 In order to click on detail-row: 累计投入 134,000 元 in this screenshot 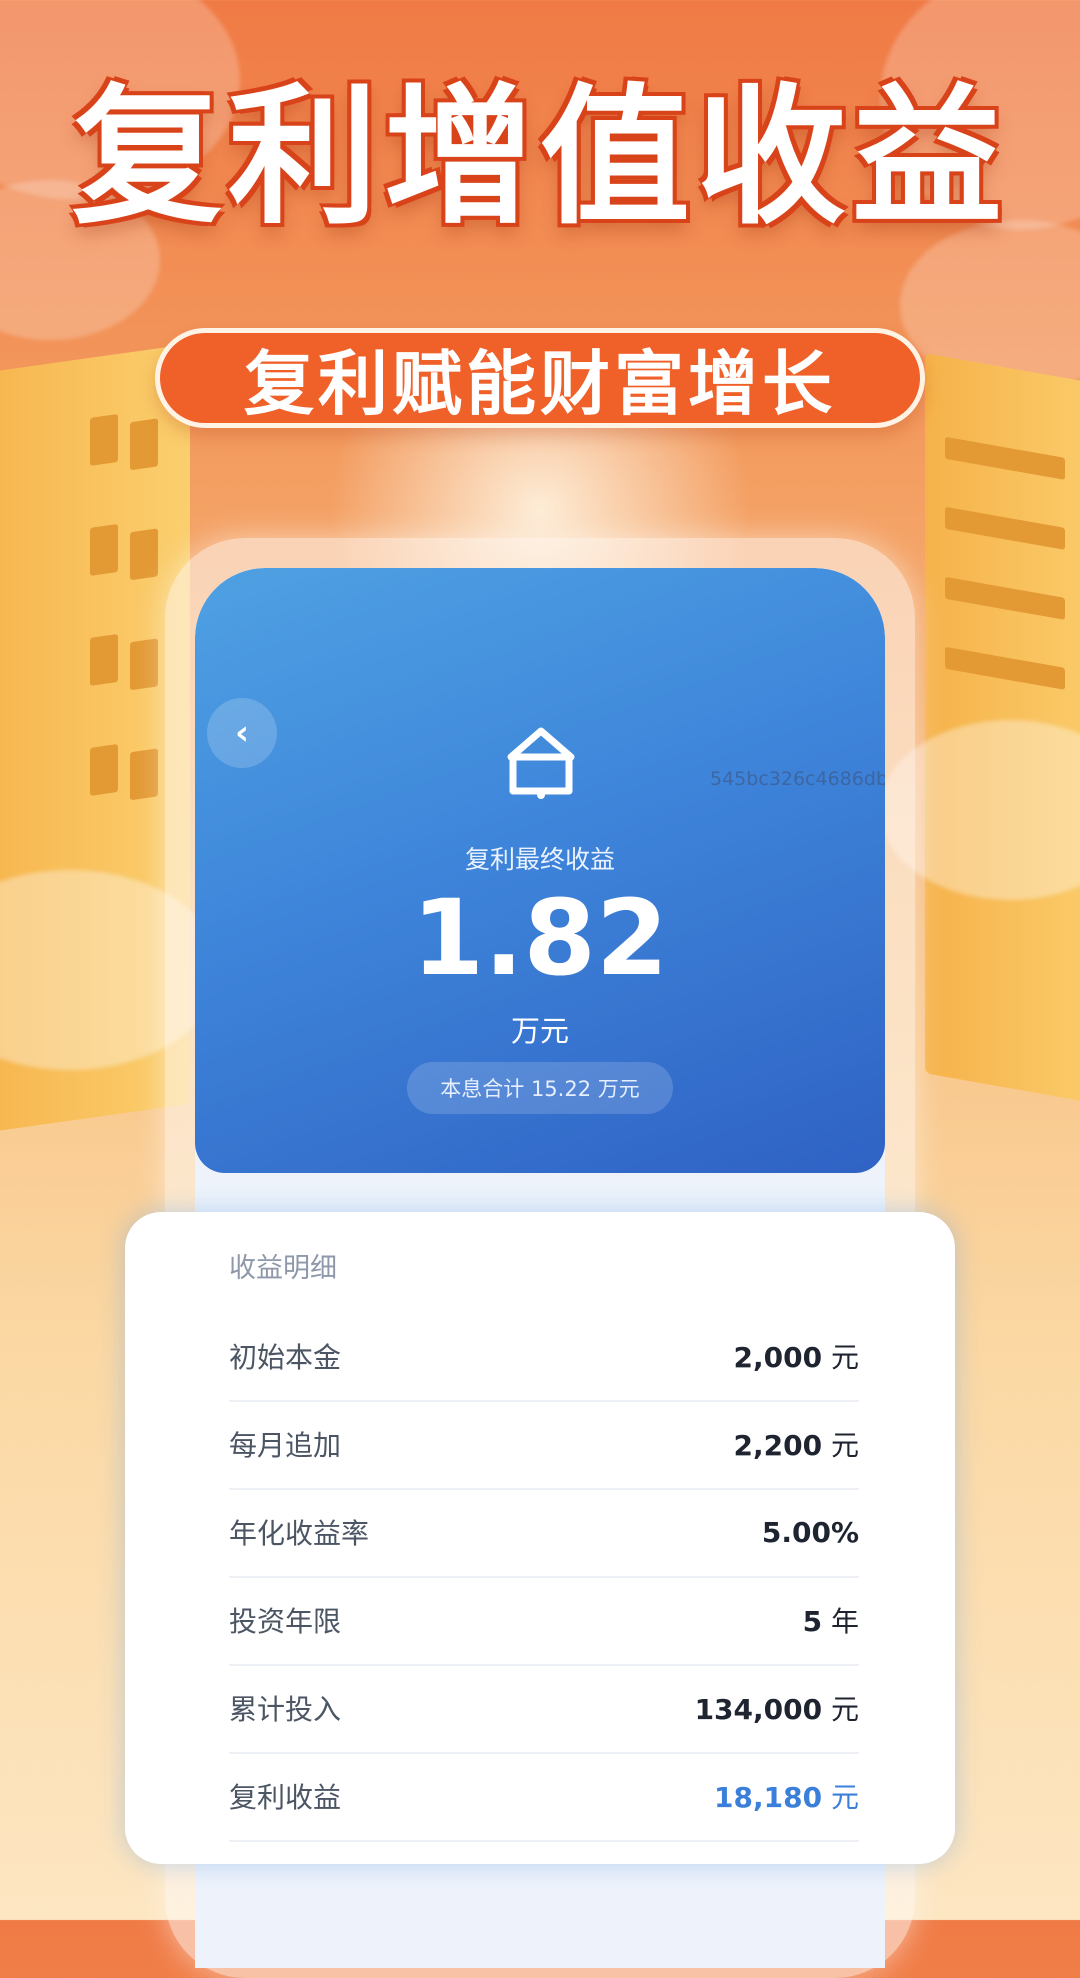, I will do `click(544, 1709)`.